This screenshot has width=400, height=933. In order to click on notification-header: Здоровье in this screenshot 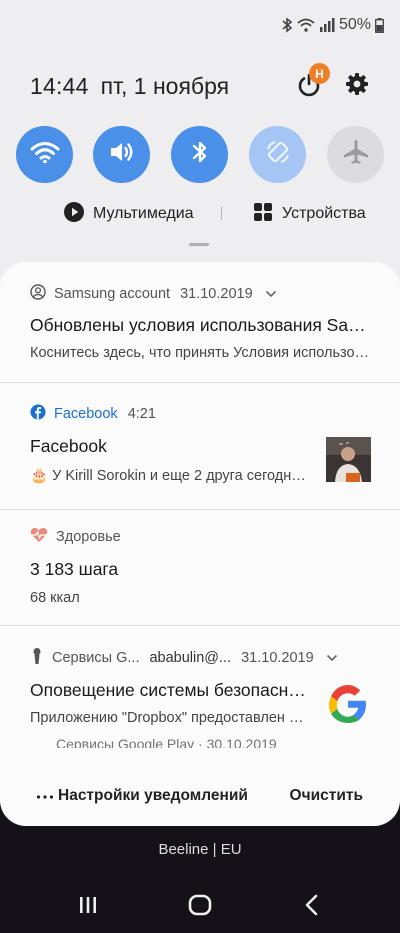, I will do `click(75, 537)`.